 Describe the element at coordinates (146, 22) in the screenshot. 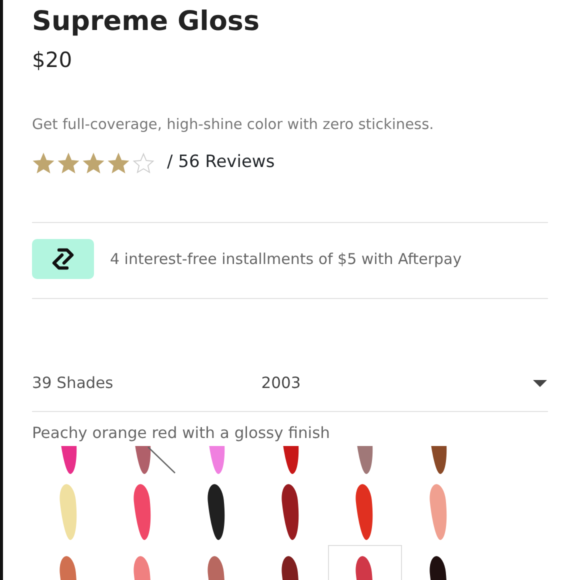

I see `product-title: Supreme Gloss` at that location.